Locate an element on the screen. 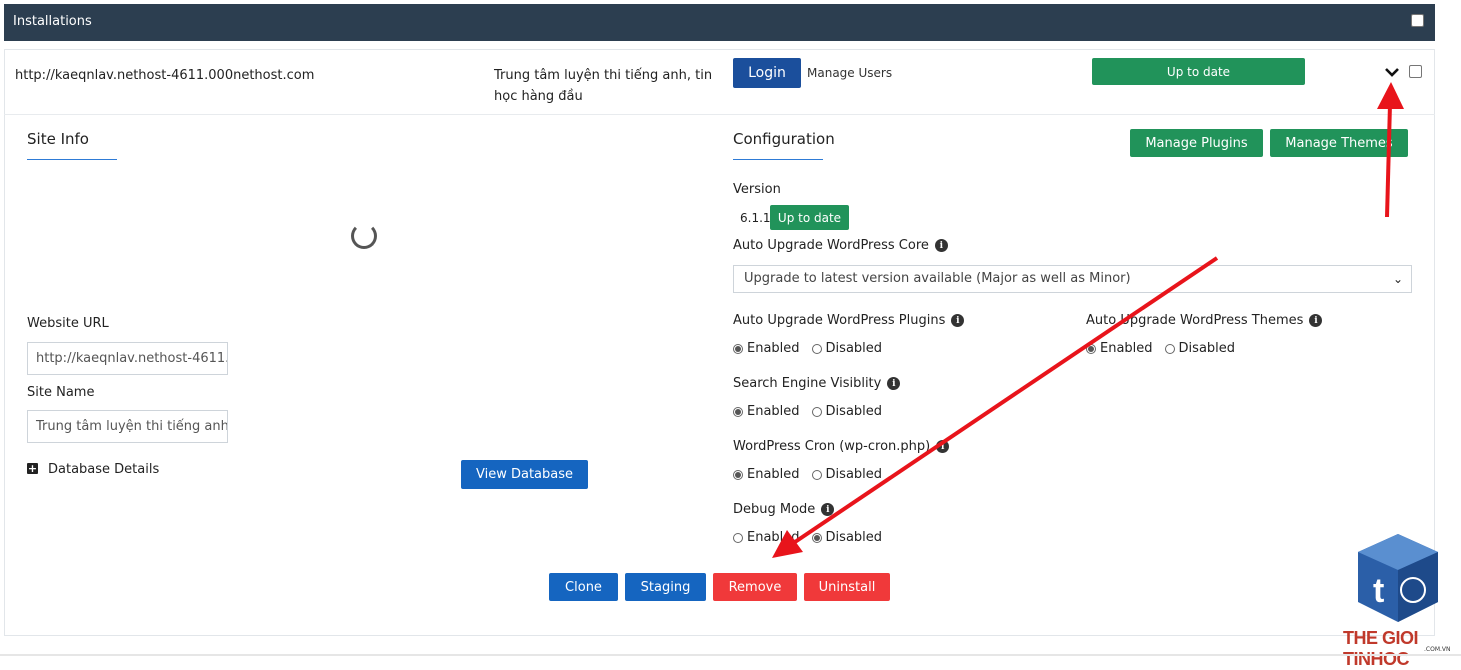 Image resolution: width=1461 pixels, height=670 pixels. manage-themes-button: Manage Themes is located at coordinates (1339, 143).